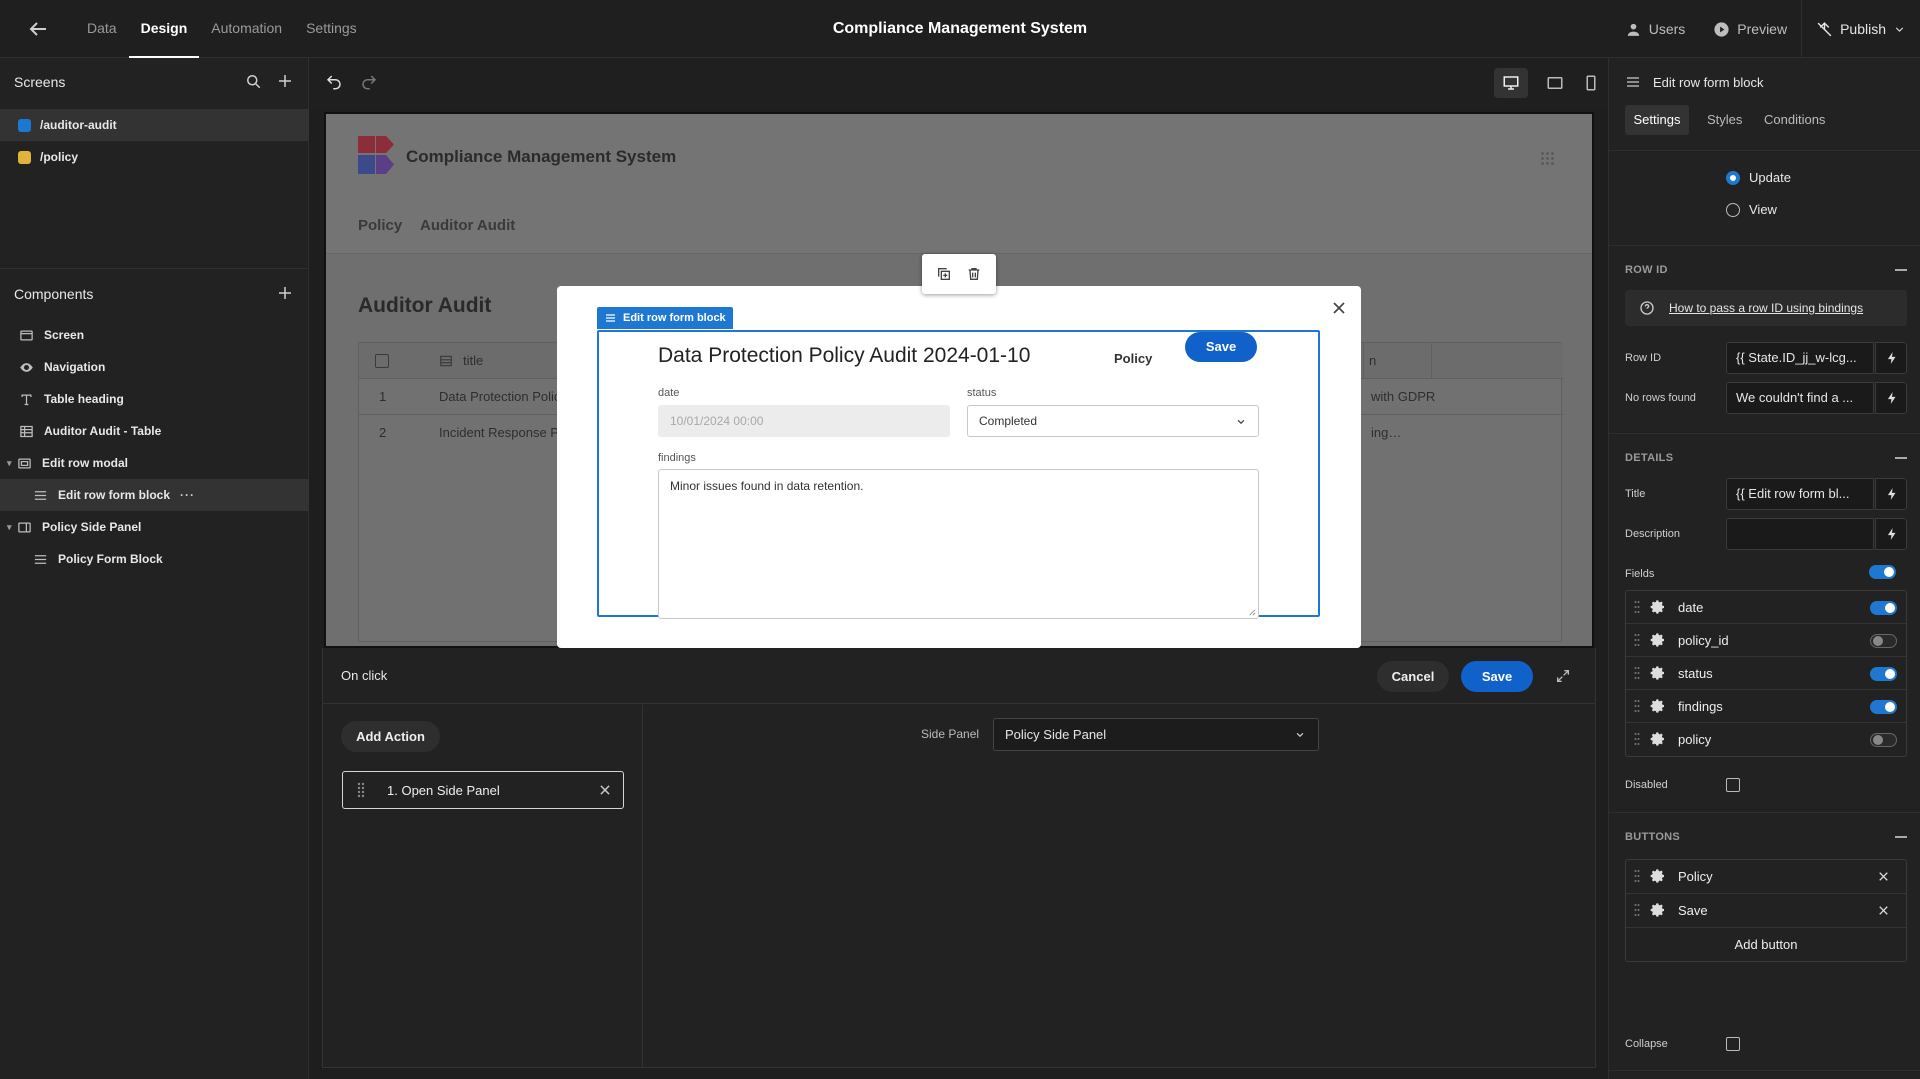 This screenshot has width=1920, height=1079. What do you see at coordinates (1766, 911) in the screenshot?
I see `button-row-save: Save` at bounding box center [1766, 911].